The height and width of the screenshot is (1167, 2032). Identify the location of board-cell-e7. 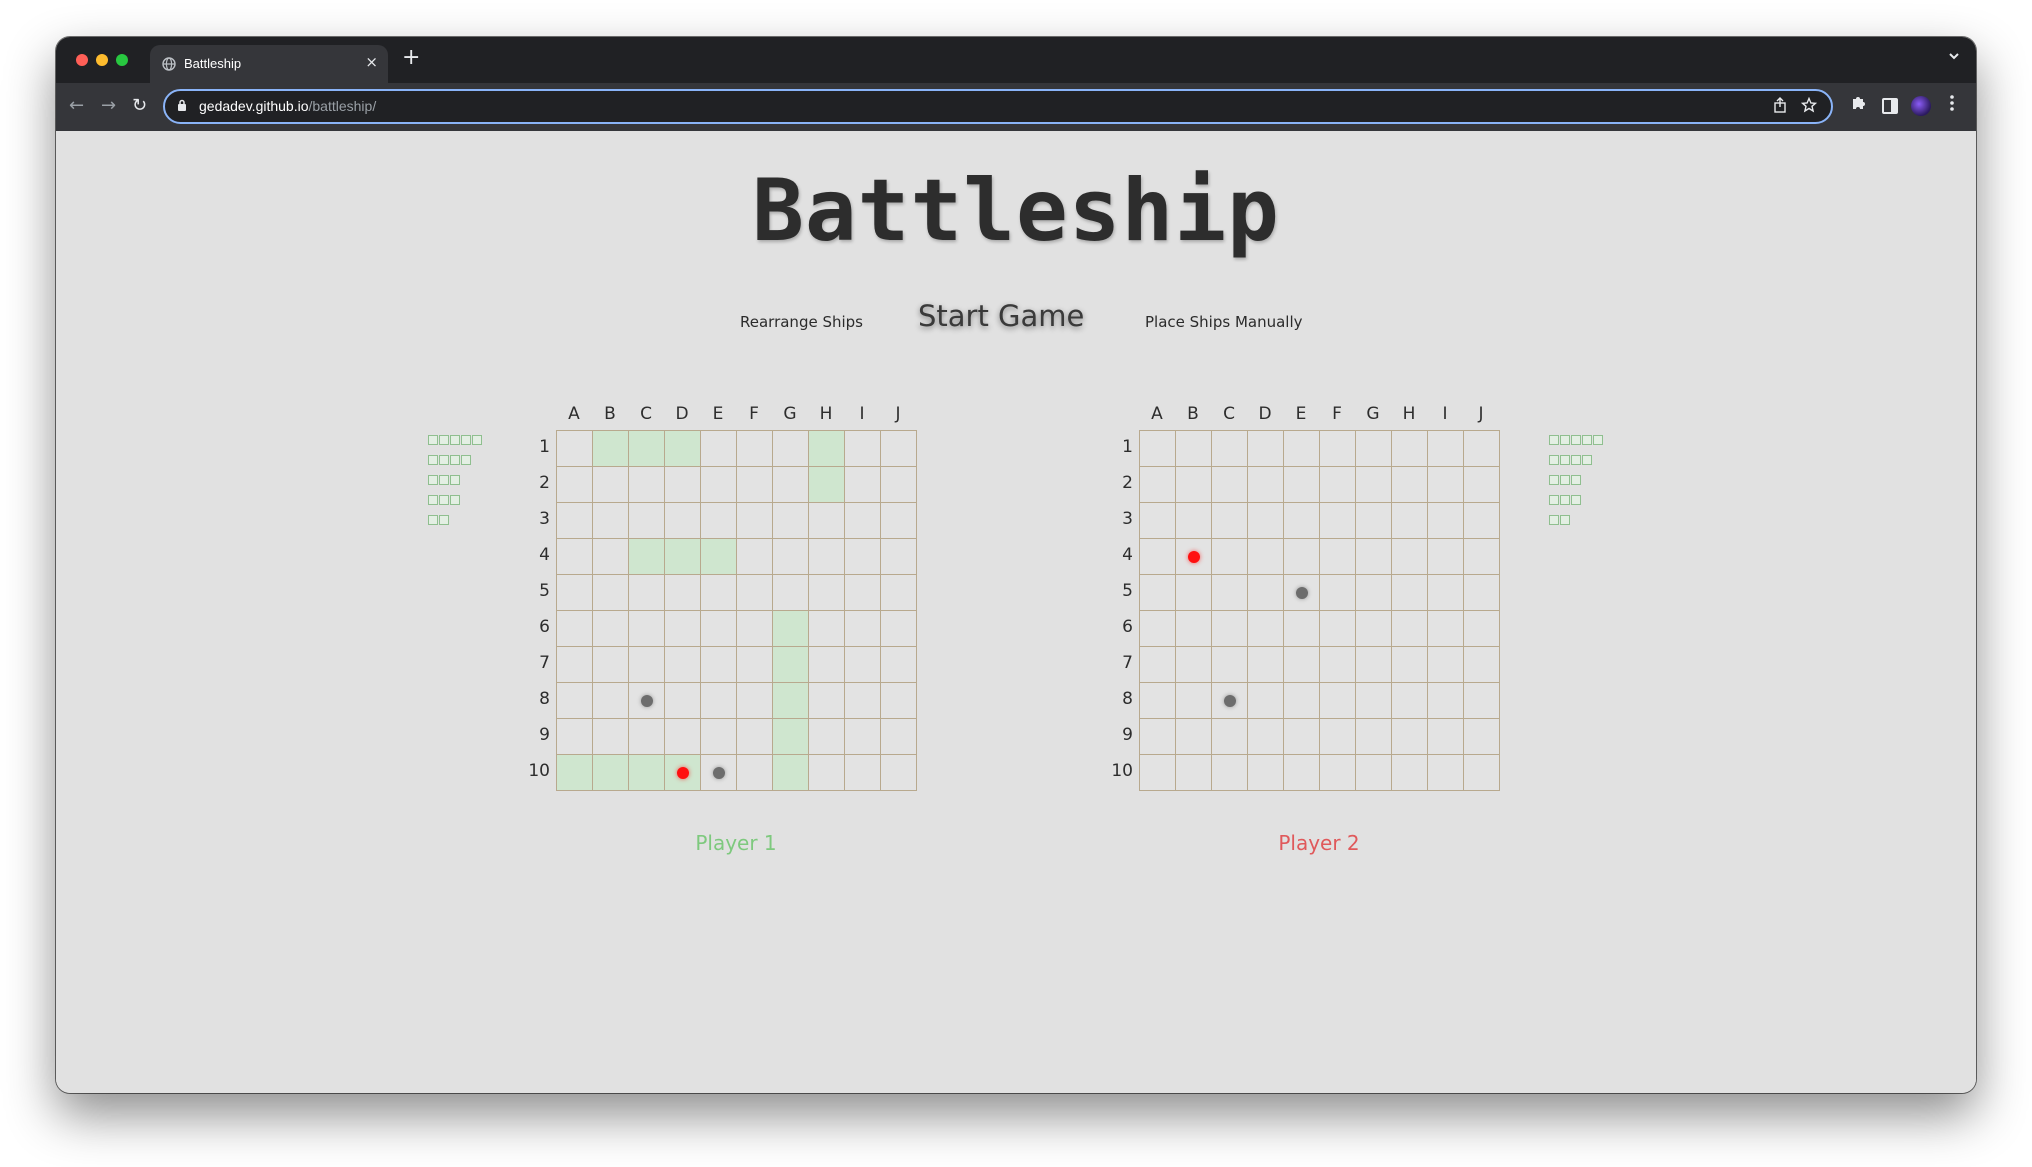
(1301, 664).